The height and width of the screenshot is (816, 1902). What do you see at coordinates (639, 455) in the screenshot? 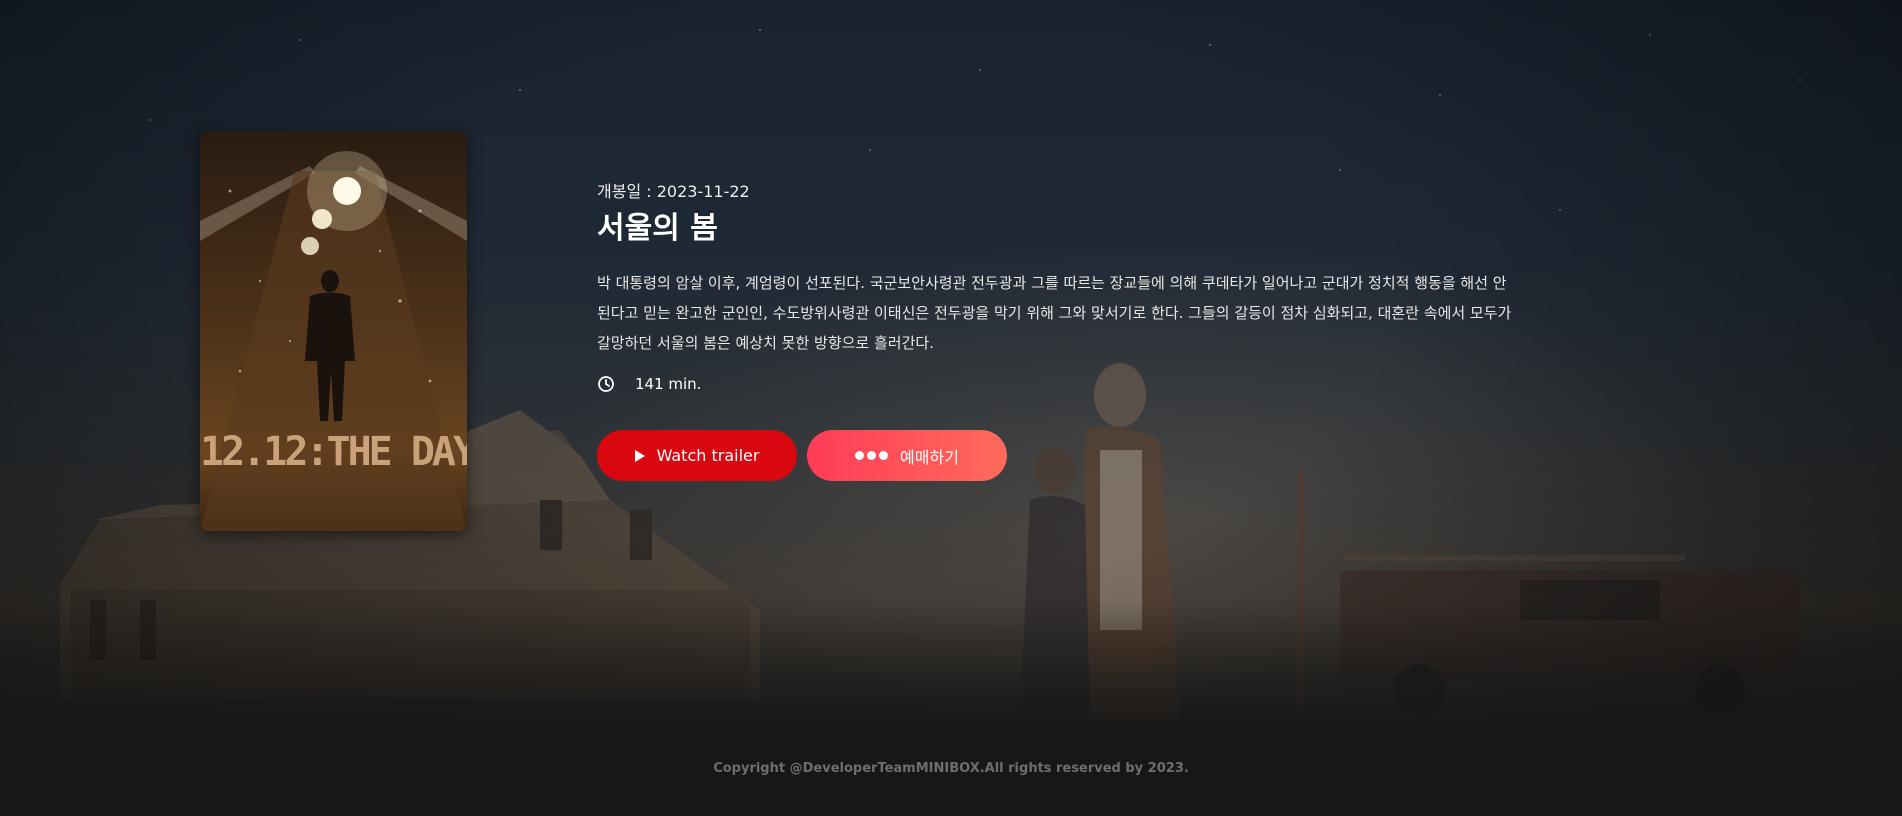
I see `play-icon` at bounding box center [639, 455].